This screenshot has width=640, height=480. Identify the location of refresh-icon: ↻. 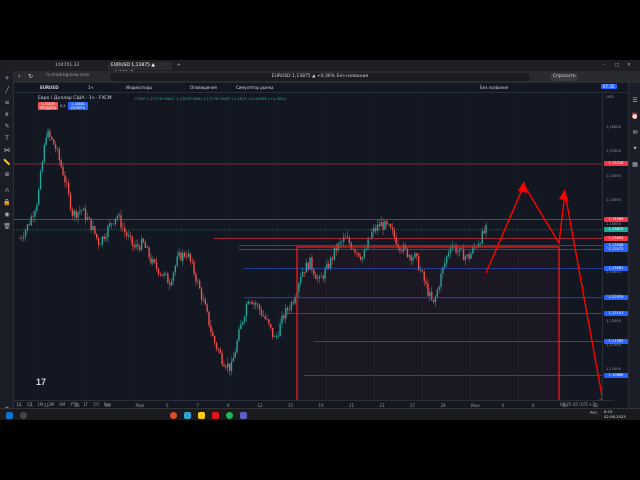
(30, 76).